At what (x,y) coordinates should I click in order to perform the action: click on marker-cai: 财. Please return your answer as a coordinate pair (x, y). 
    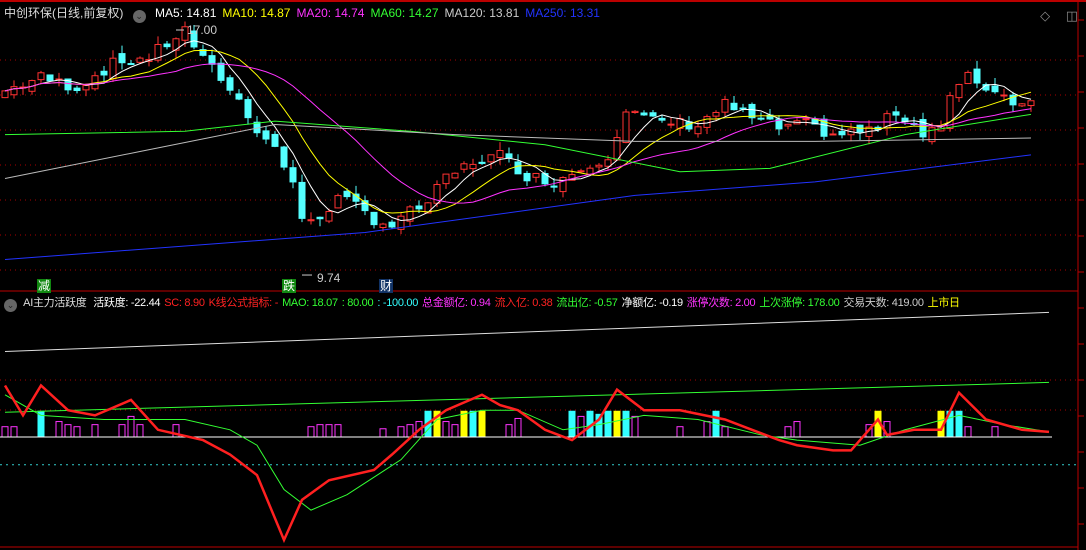
    Looking at the image, I should click on (386, 286).